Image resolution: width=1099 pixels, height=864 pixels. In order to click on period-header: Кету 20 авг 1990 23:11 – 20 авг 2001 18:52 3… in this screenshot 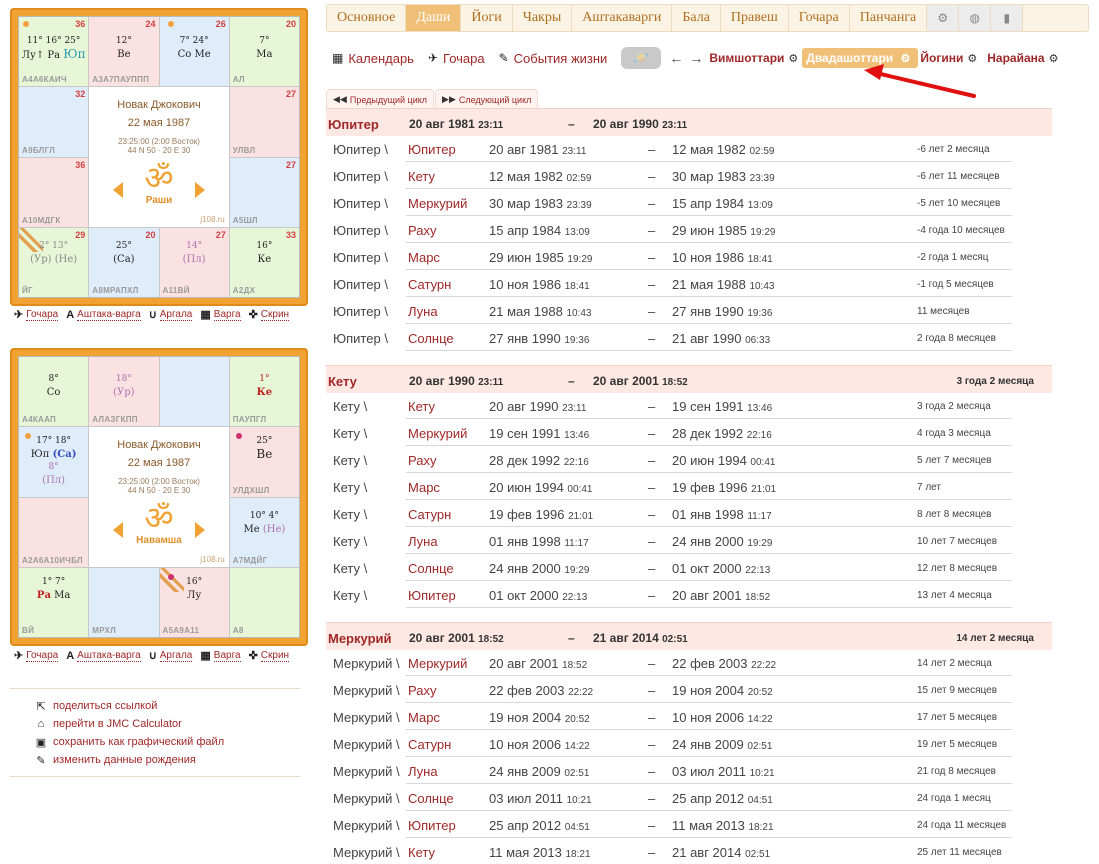, I will do `click(689, 379)`.